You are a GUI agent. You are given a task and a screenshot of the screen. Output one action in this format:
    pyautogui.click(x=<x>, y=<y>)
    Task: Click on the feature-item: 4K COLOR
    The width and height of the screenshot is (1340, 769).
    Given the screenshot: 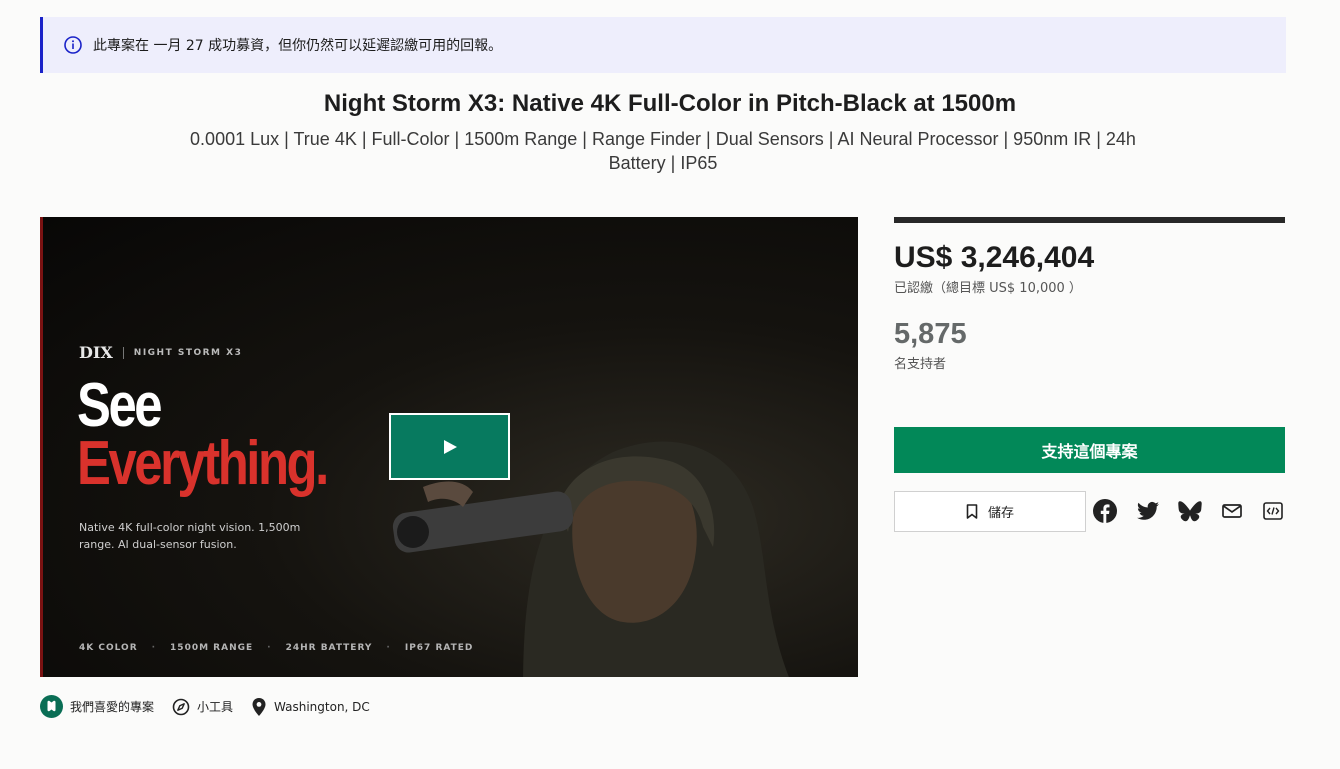 What is the action you would take?
    pyautogui.click(x=108, y=648)
    